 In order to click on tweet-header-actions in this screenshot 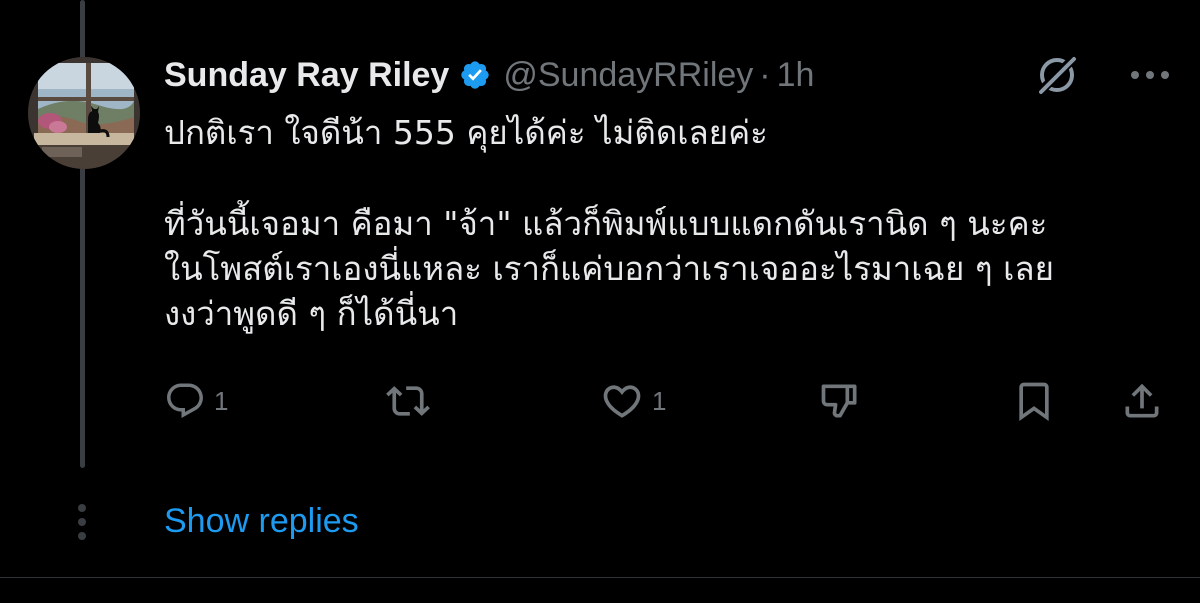, I will do `click(1102, 75)`.